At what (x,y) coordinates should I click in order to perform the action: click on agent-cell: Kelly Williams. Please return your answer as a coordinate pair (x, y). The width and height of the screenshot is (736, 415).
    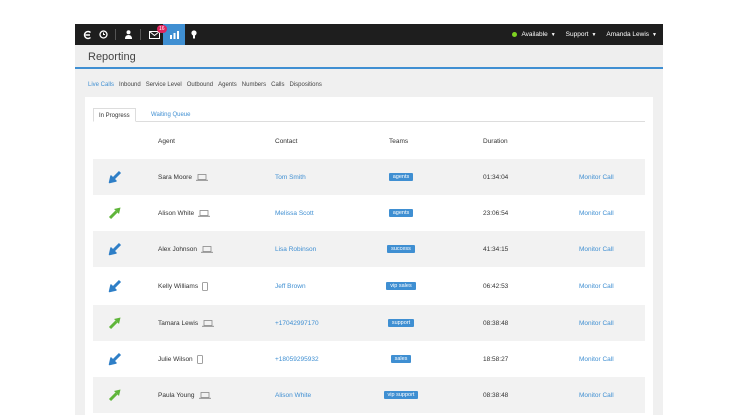
    Looking at the image, I should click on (183, 286).